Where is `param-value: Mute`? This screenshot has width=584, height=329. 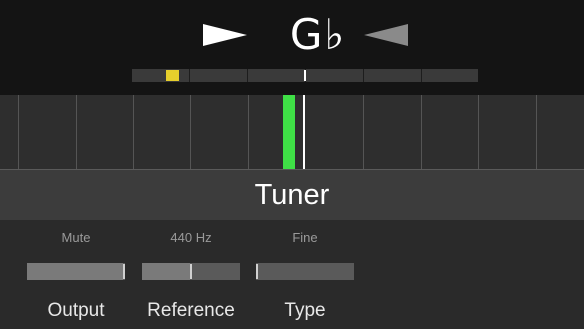
param-value: Mute is located at coordinates (76, 237).